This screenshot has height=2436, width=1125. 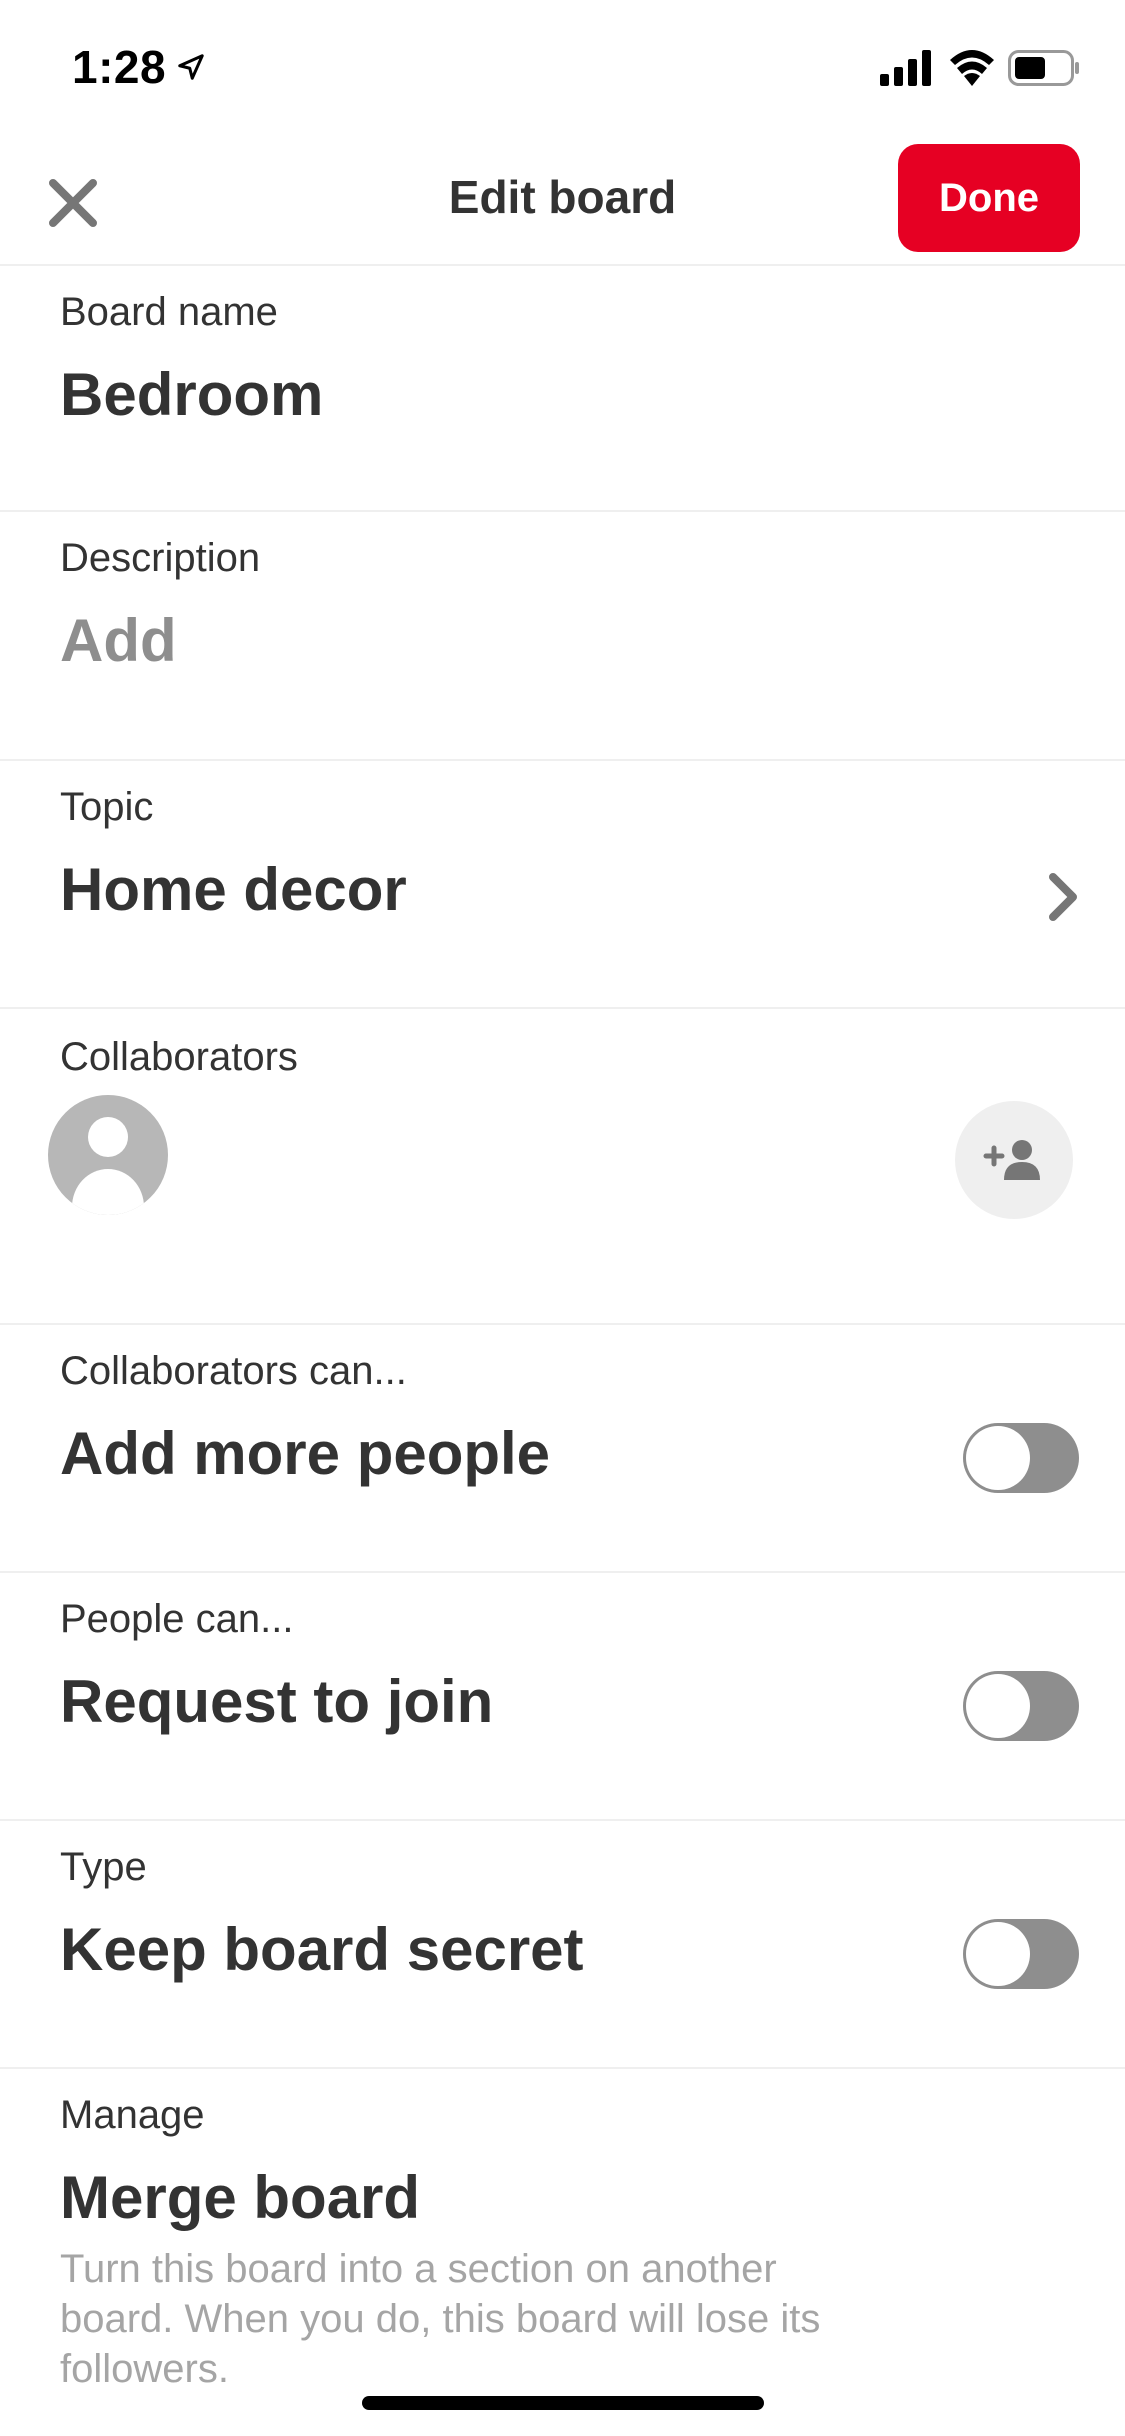 What do you see at coordinates (562, 389) in the screenshot?
I see `board-name-section: Board name Bedroom` at bounding box center [562, 389].